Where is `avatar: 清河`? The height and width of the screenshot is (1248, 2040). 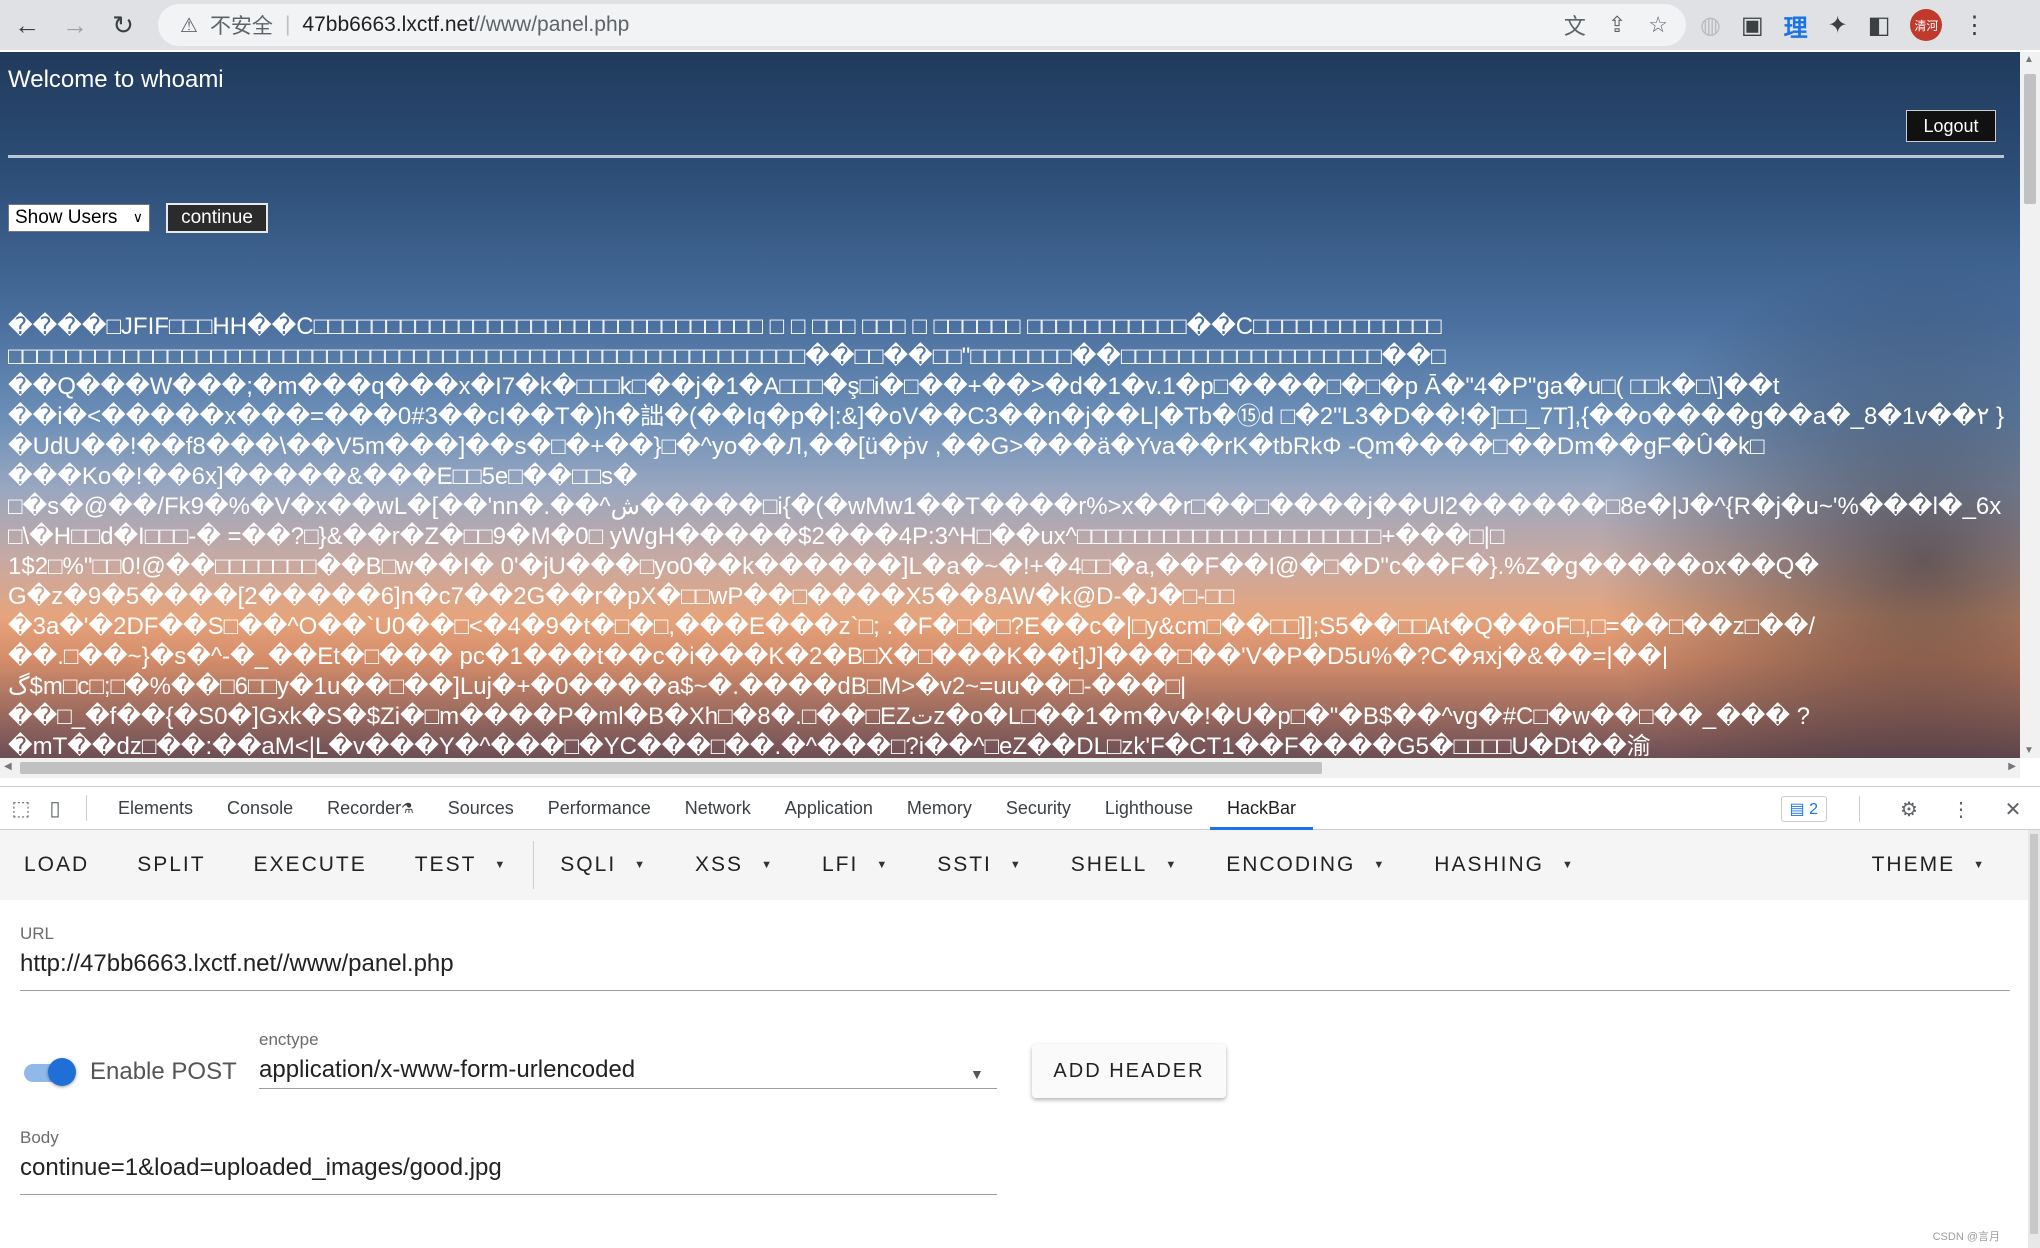 avatar: 清河 is located at coordinates (1926, 25).